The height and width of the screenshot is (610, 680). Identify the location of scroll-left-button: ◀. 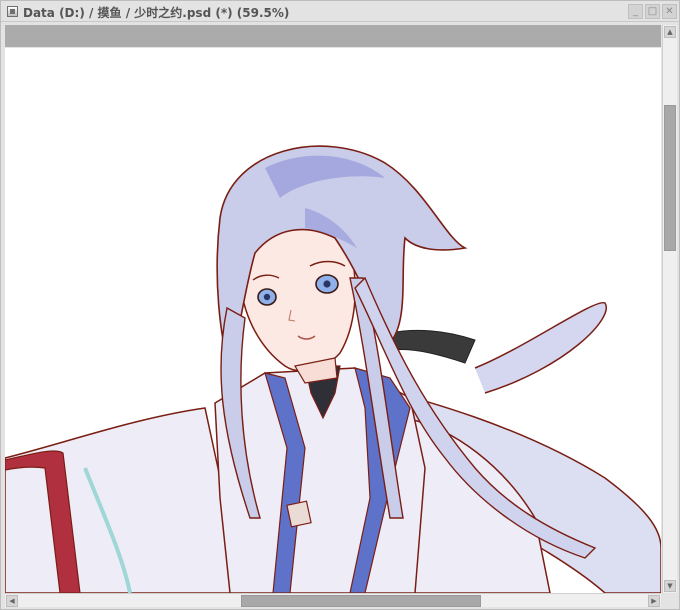
(12, 601).